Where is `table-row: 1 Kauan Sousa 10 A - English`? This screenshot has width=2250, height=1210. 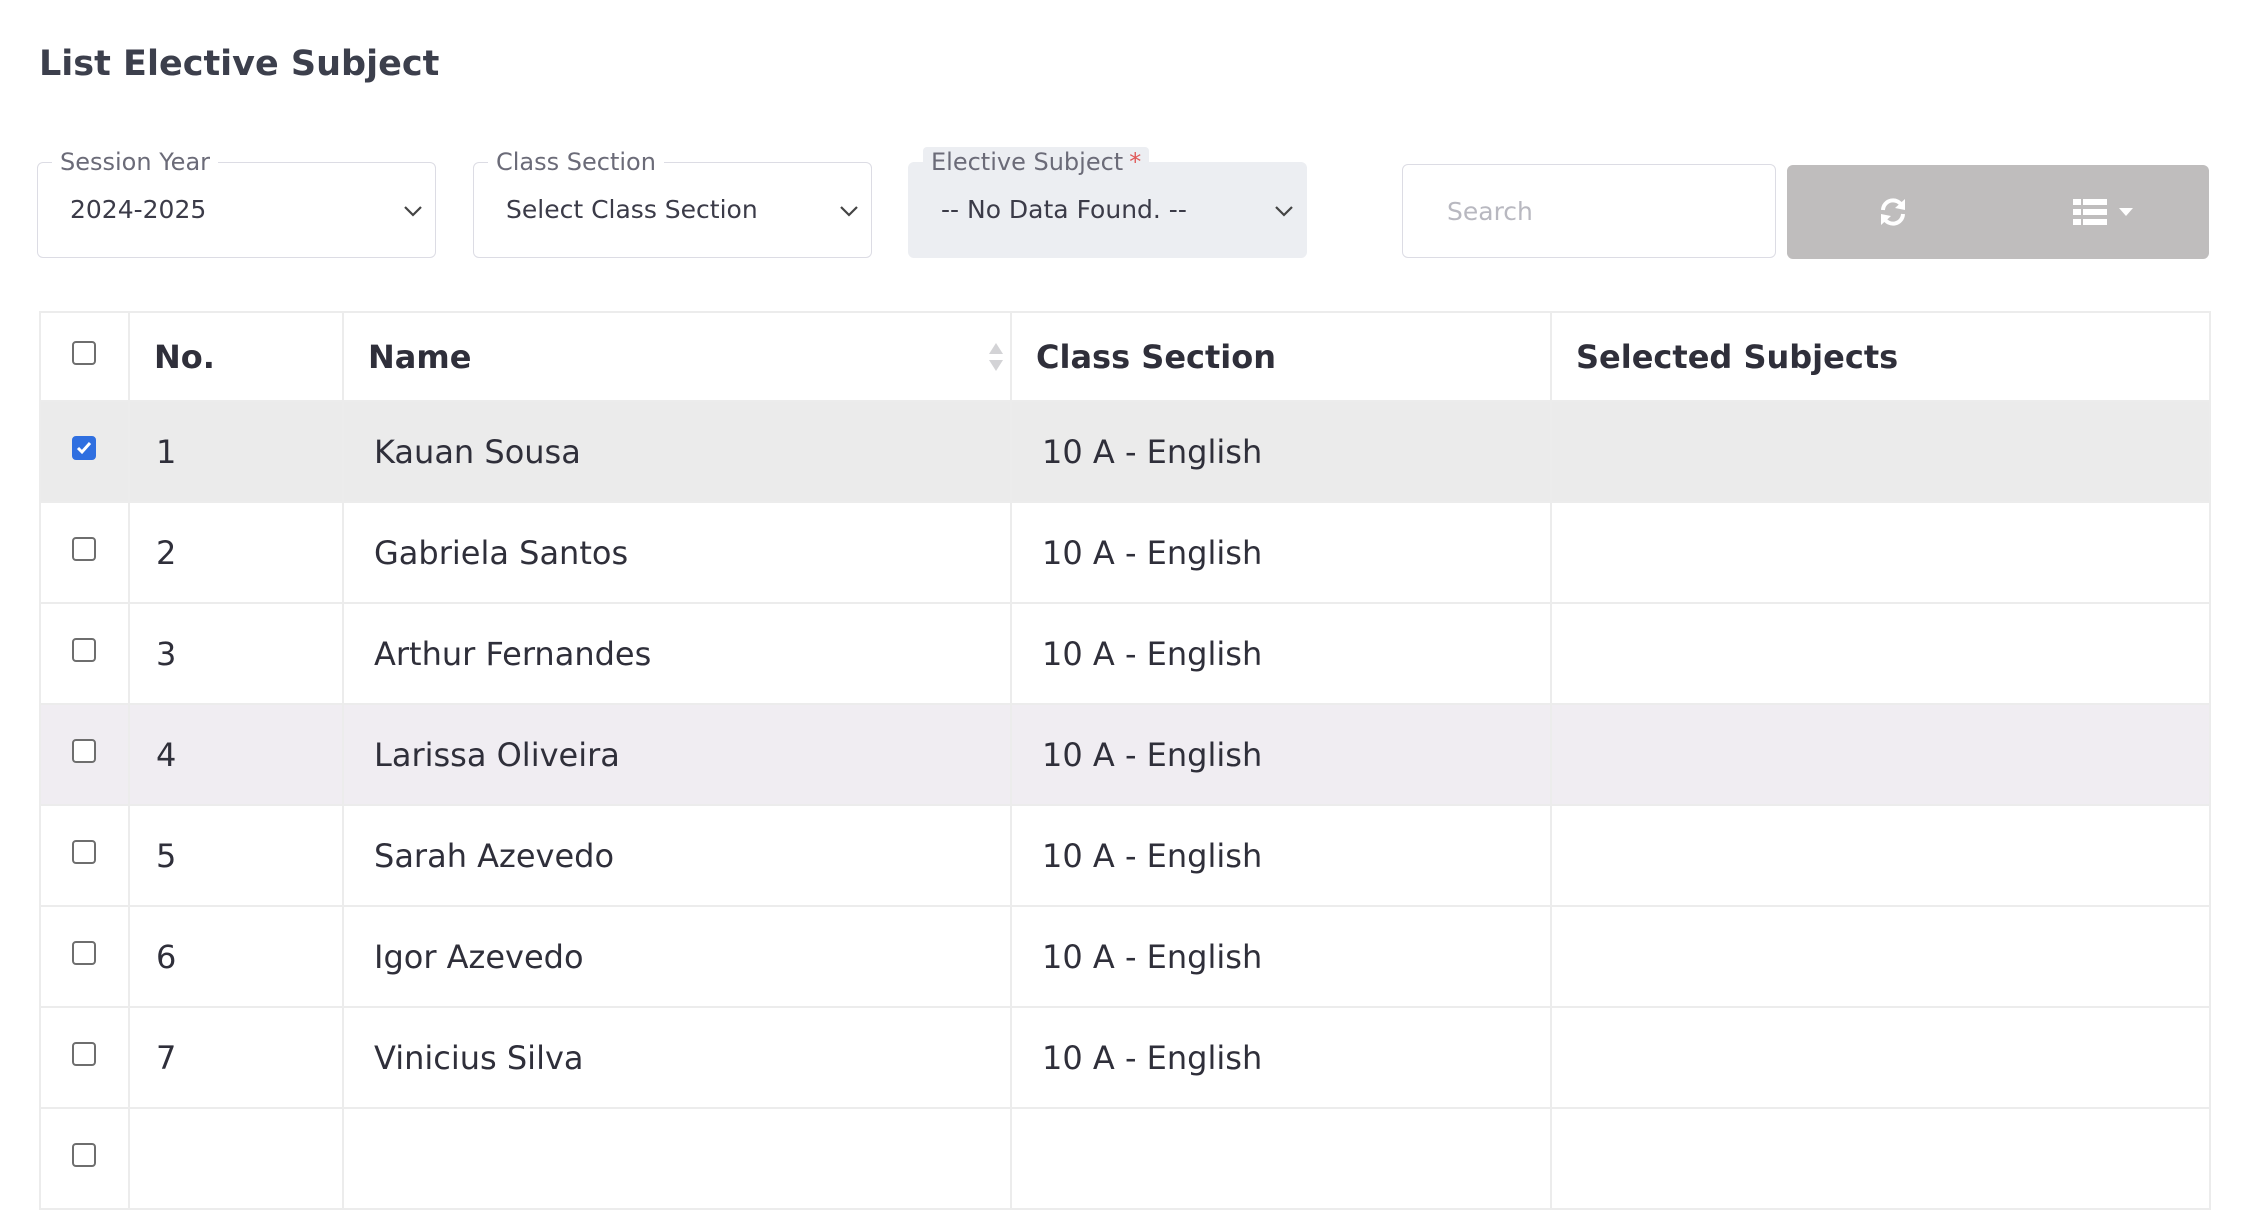 table-row: 1 Kauan Sousa 10 A - English is located at coordinates (1125, 451).